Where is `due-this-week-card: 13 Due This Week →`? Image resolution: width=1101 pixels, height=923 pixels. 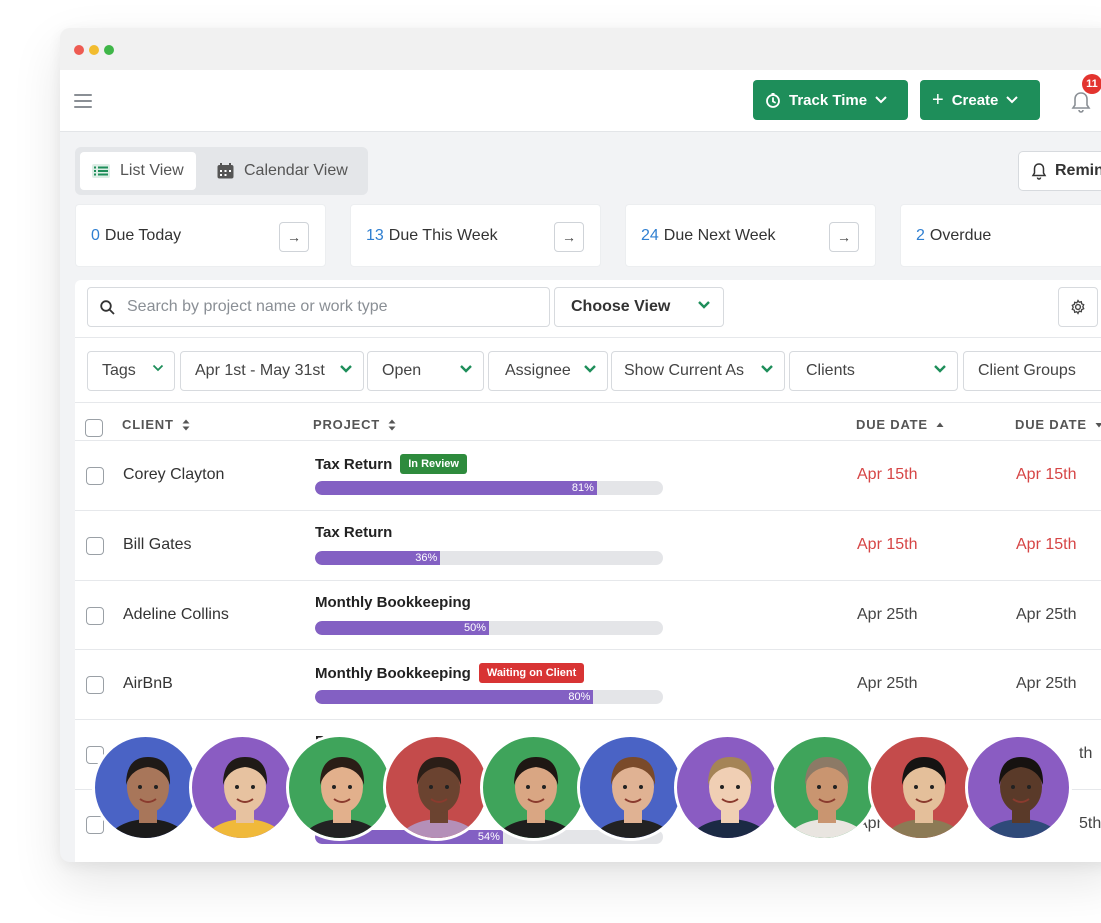
due-this-week-card: 13 Due This Week → is located at coordinates (475, 235).